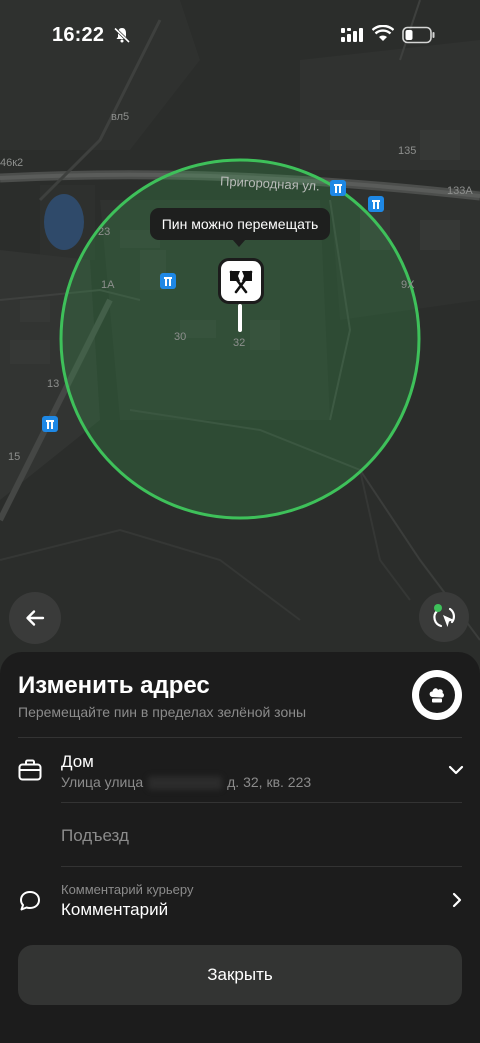 Image resolution: width=480 pixels, height=1043 pixels. Describe the element at coordinates (418, 35) in the screenshot. I see `battery-icon` at that location.